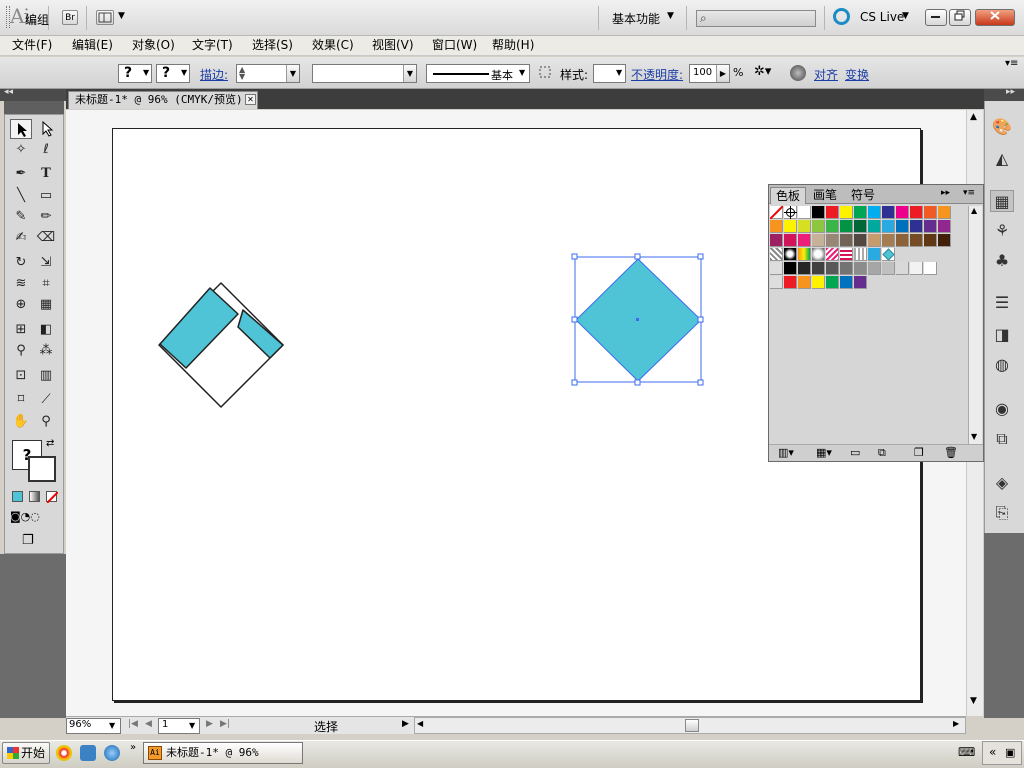 The width and height of the screenshot is (1024, 768). Describe the element at coordinates (133, 747) in the screenshot. I see `taskbar-overflow-icon: »` at that location.